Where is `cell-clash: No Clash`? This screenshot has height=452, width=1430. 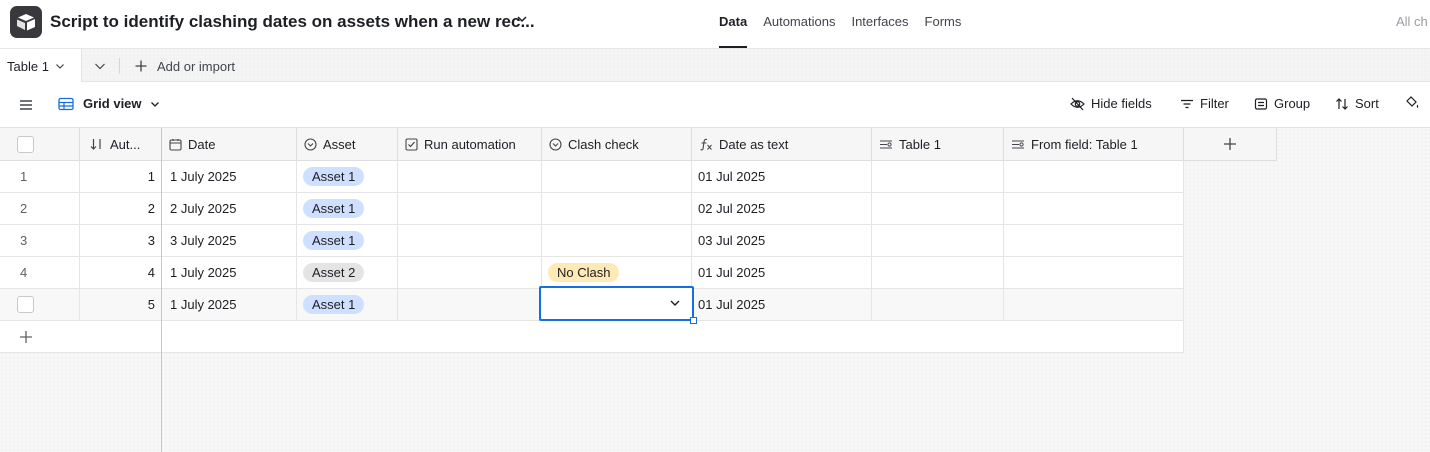
cell-clash: No Clash is located at coordinates (617, 273).